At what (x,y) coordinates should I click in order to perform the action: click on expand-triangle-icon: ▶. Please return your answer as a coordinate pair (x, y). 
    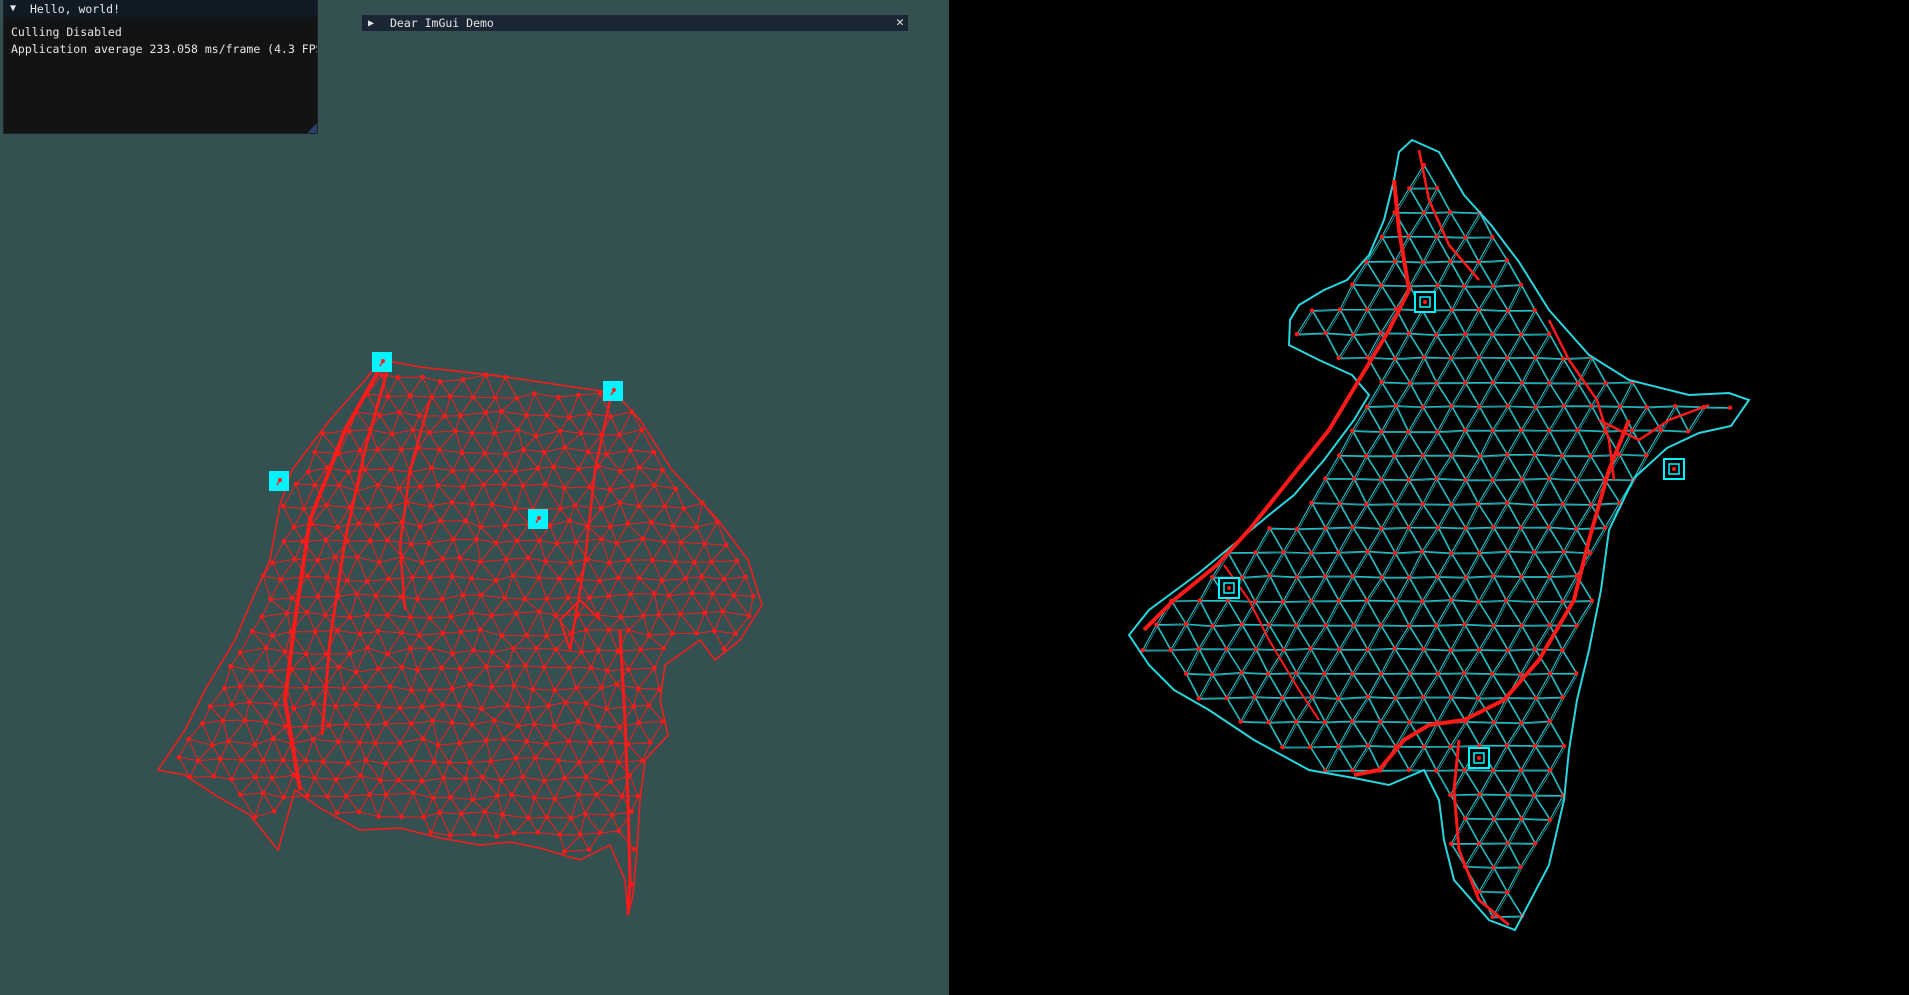
    Looking at the image, I should click on (375, 23).